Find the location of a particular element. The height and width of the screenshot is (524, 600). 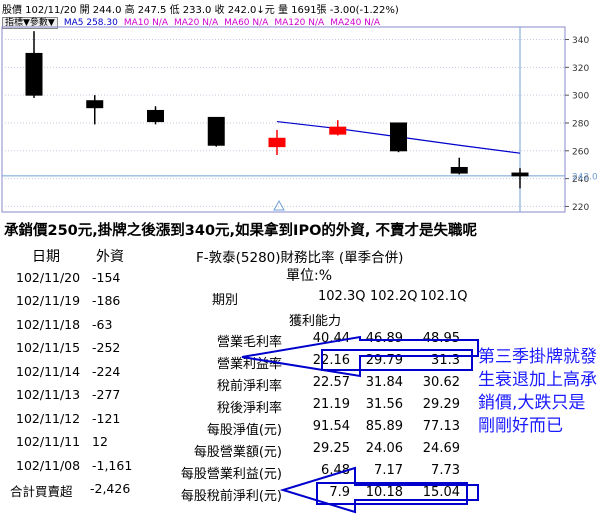

flow-row: 102/11/20 -154 is located at coordinates (75, 282).